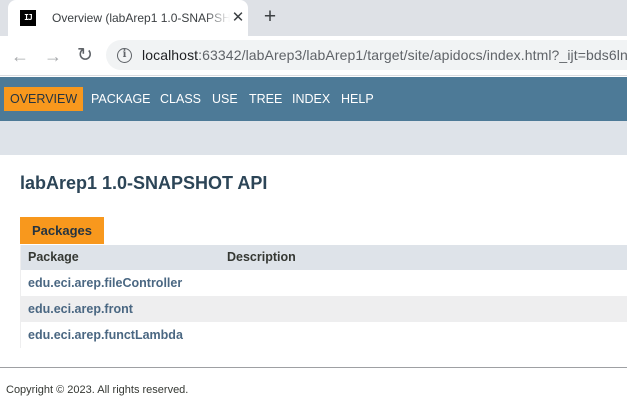 The height and width of the screenshot is (406, 627). What do you see at coordinates (238, 18) in the screenshot?
I see `close-tab-icon: ✕` at bounding box center [238, 18].